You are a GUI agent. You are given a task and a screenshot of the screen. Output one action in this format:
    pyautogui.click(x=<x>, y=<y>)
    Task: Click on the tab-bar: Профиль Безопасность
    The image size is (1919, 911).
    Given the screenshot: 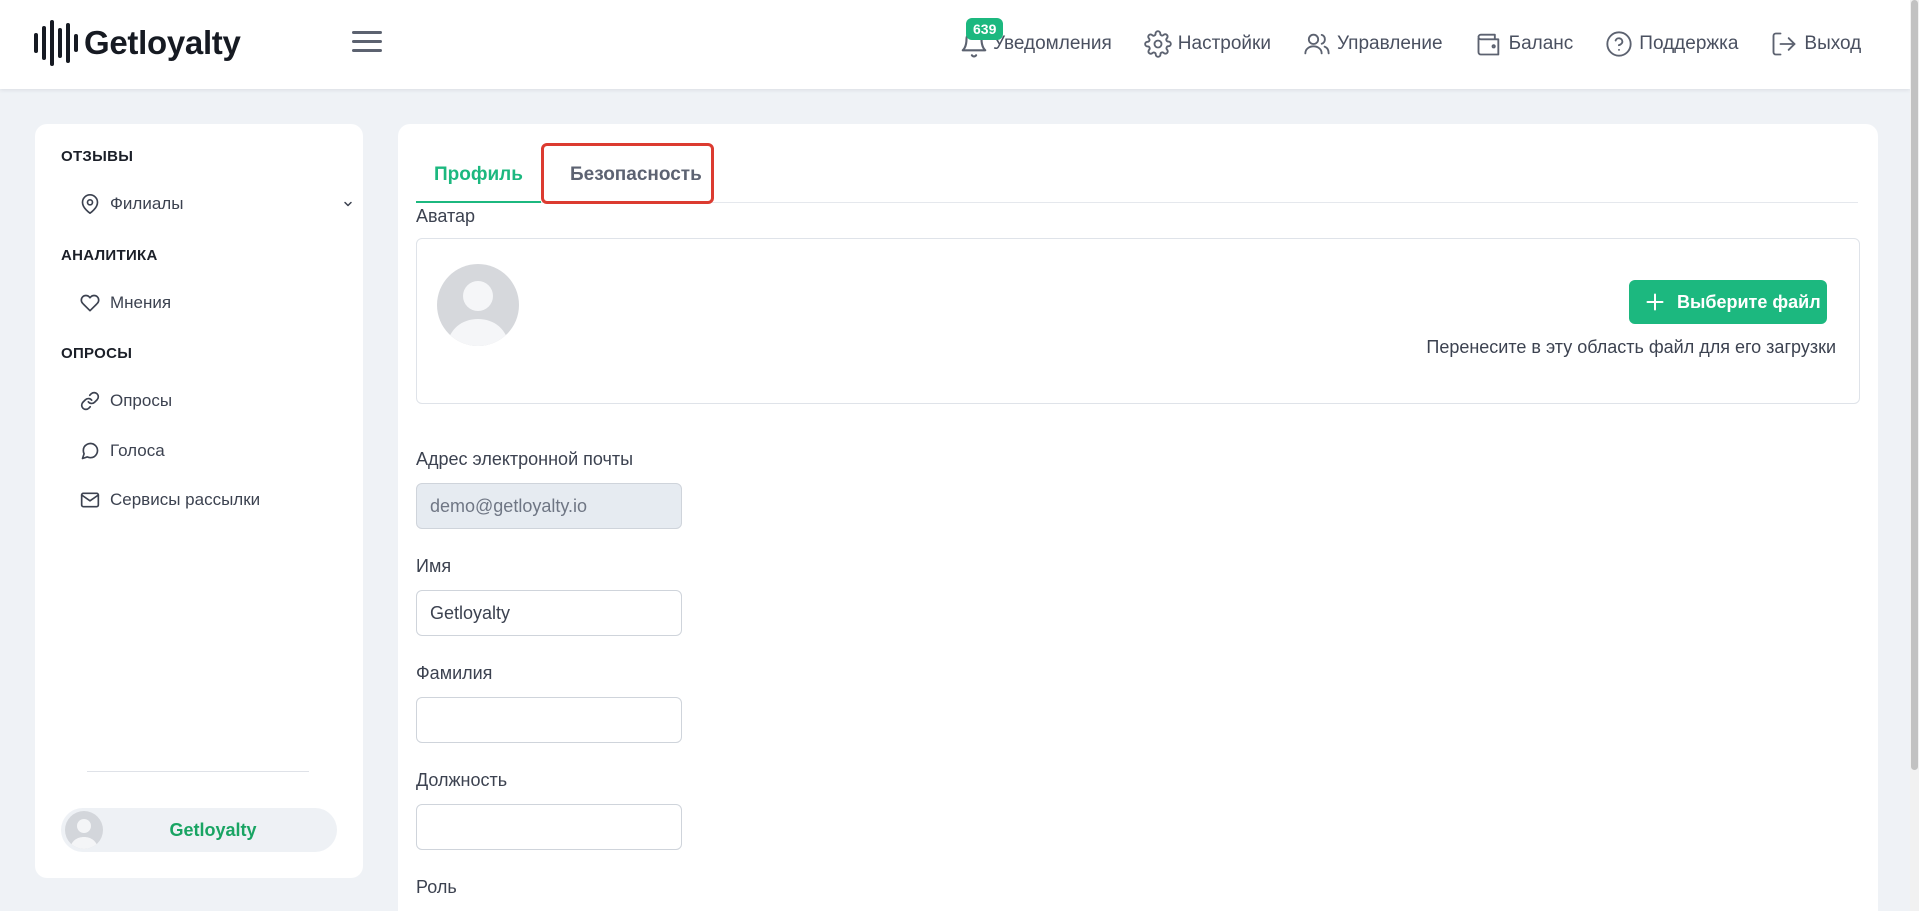 What is the action you would take?
    pyautogui.click(x=1137, y=173)
    